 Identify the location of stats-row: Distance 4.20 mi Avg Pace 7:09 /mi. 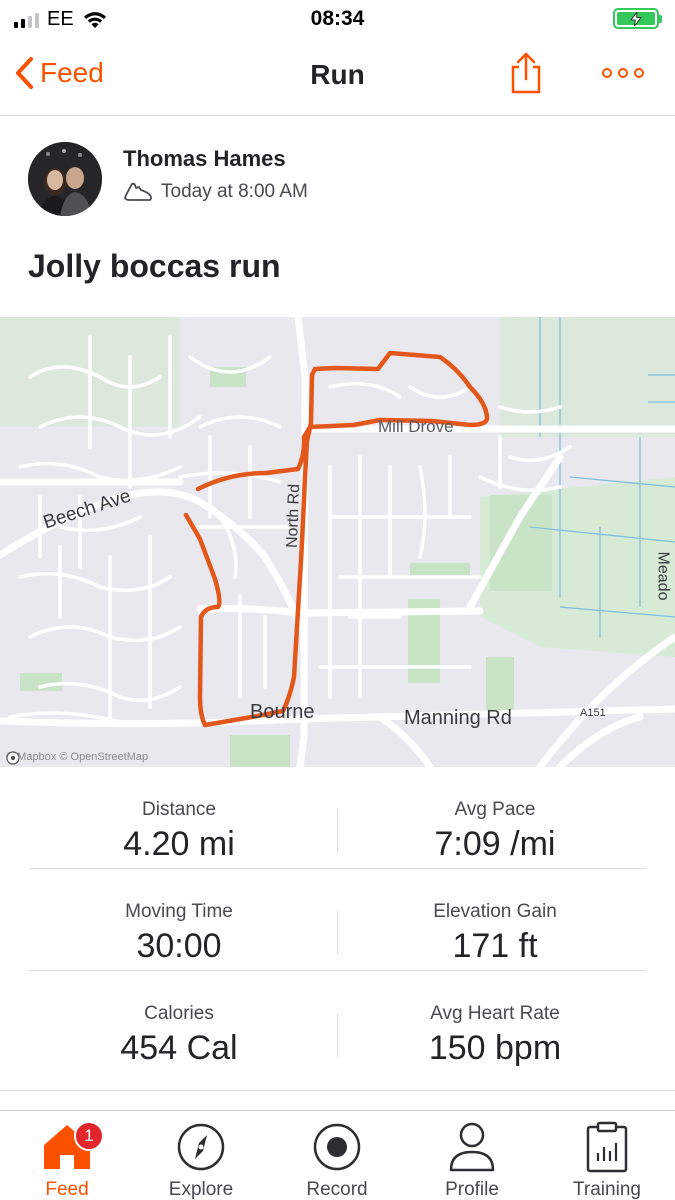
(337, 818).